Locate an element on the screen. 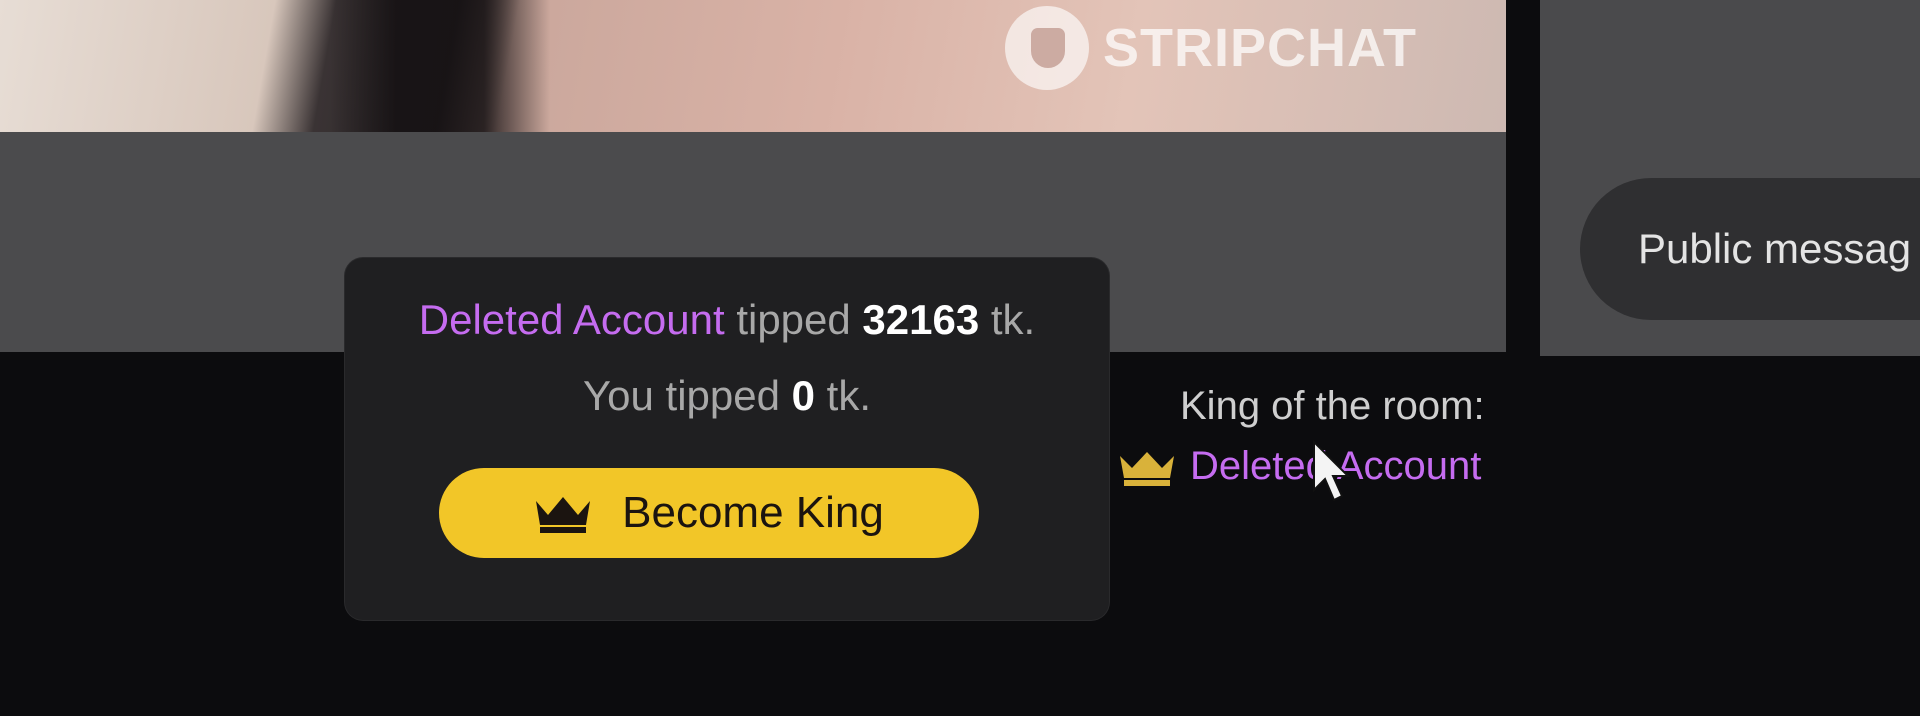  top-tipper-amount: 32163 is located at coordinates (921, 319).